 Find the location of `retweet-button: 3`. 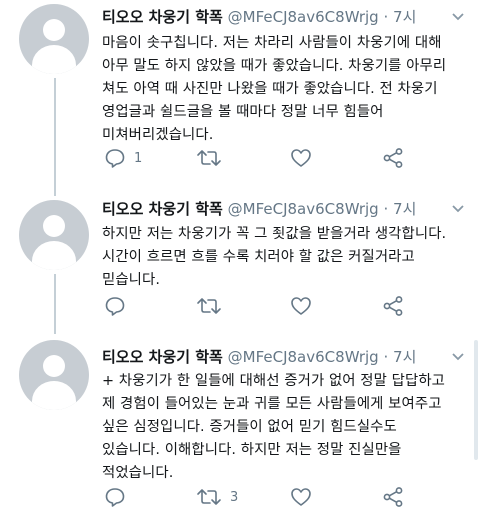

retweet-button: 3 is located at coordinates (217, 497).